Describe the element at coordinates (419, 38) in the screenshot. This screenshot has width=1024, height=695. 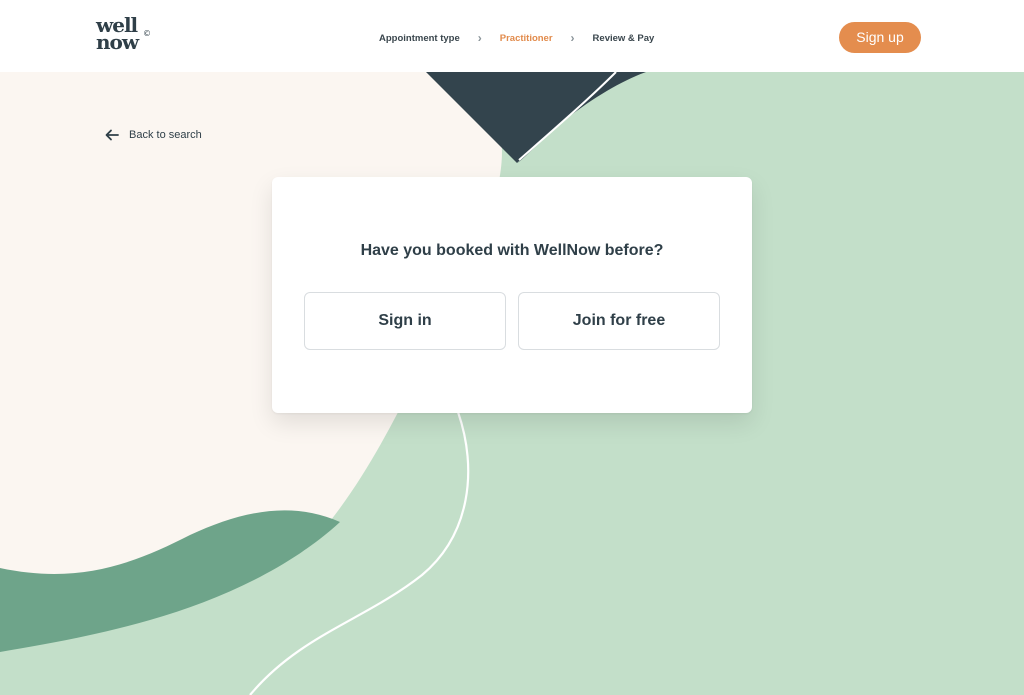
I see `step-appointment-type: Appointment type` at that location.